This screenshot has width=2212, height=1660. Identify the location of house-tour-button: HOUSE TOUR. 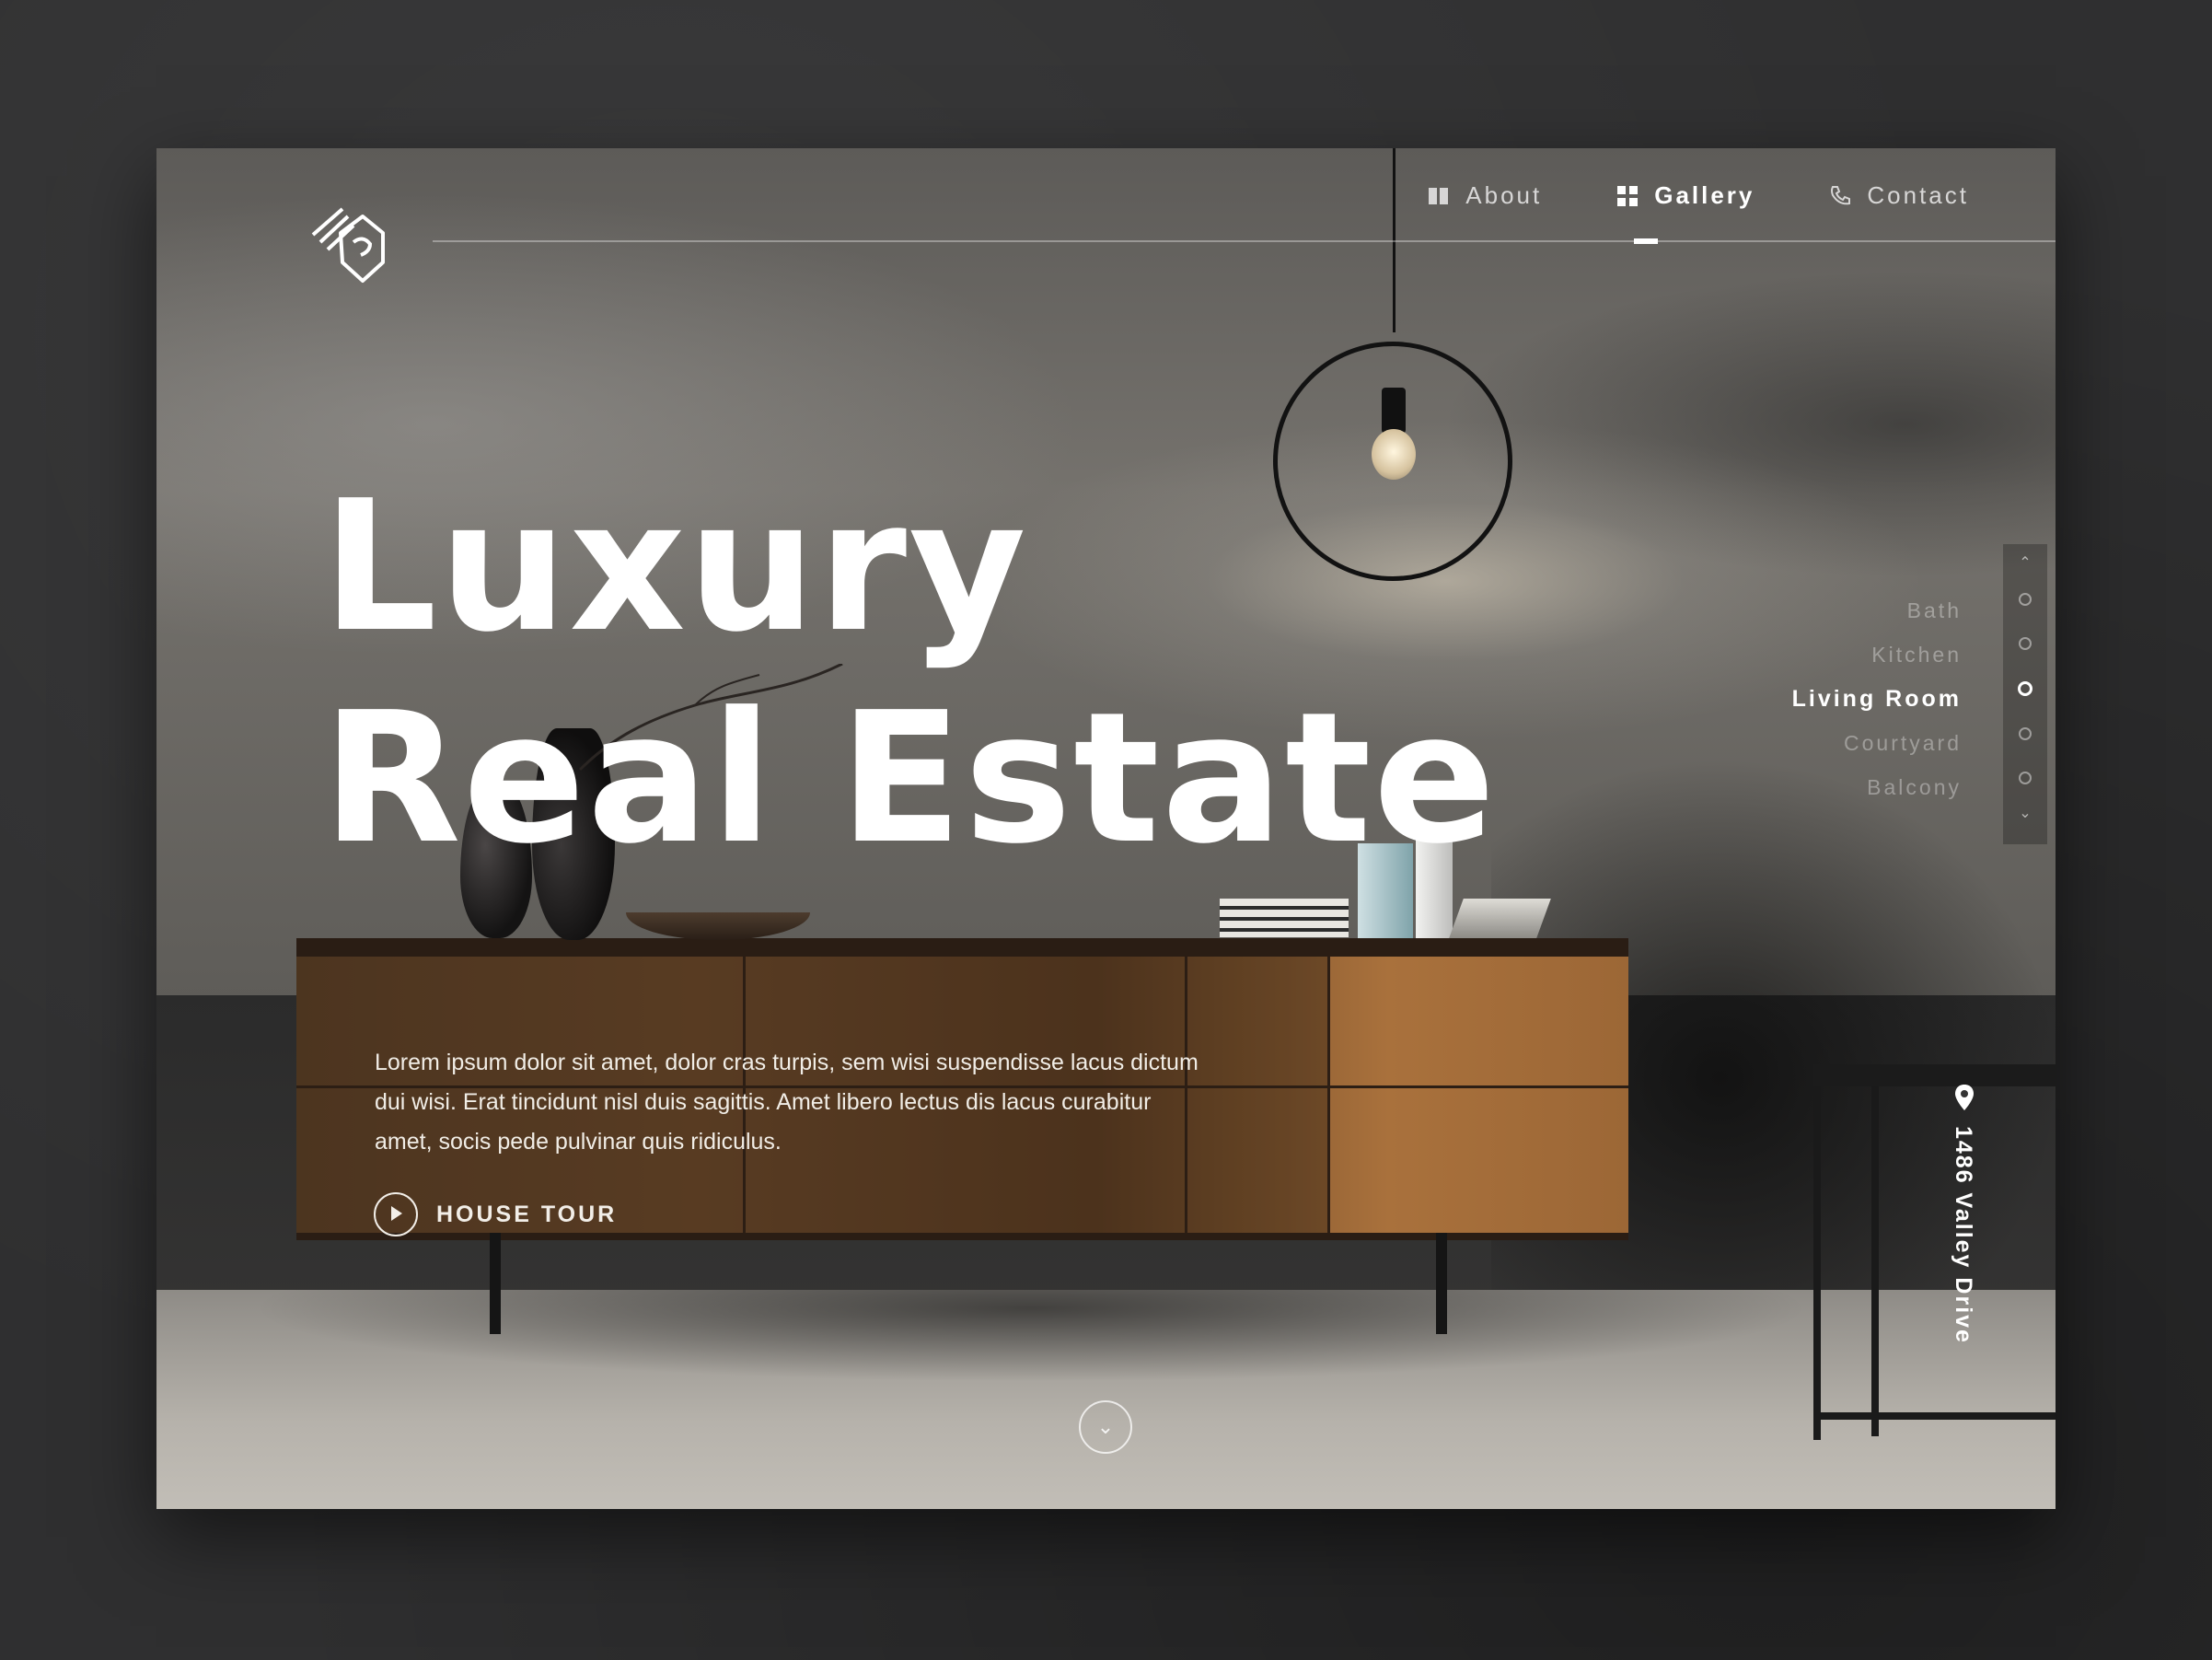
(495, 1214).